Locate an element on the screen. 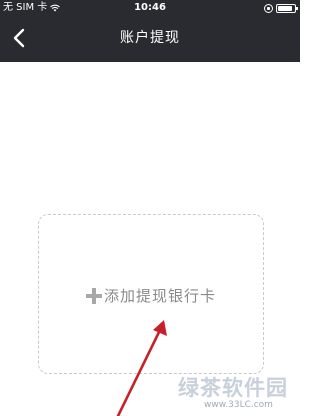 The width and height of the screenshot is (320, 416). status-indicators is located at coordinates (281, 8).